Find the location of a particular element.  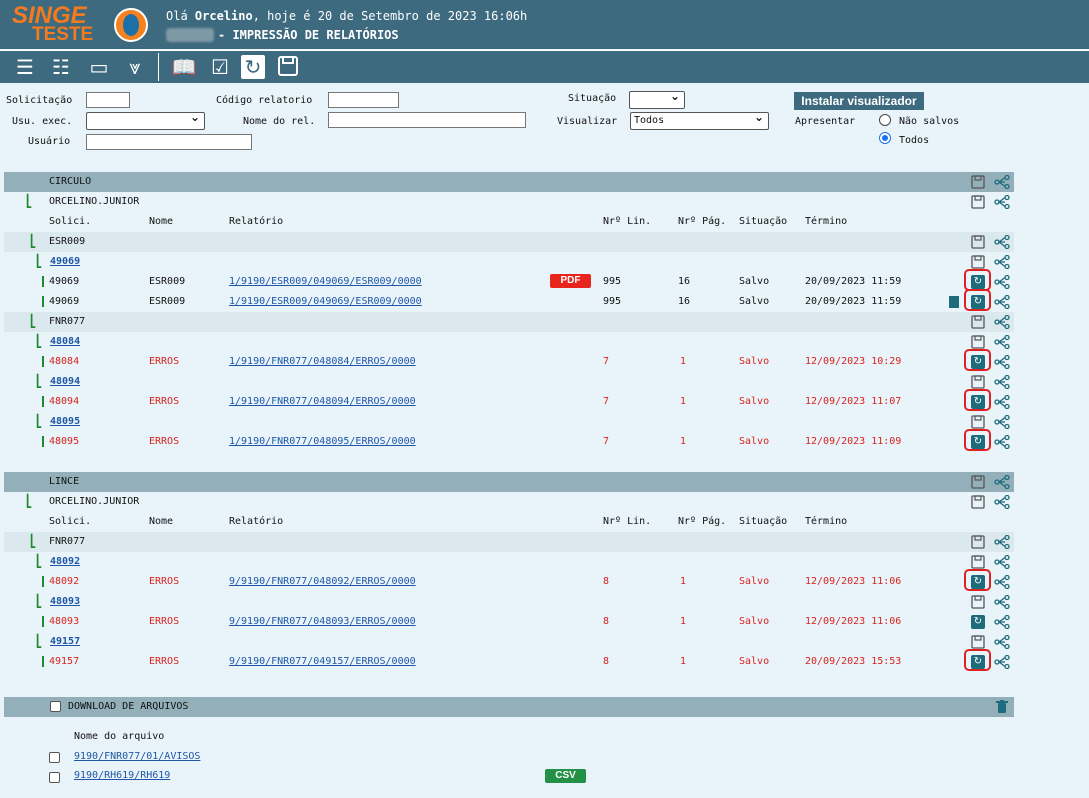

trash-icon is located at coordinates (1002, 707).